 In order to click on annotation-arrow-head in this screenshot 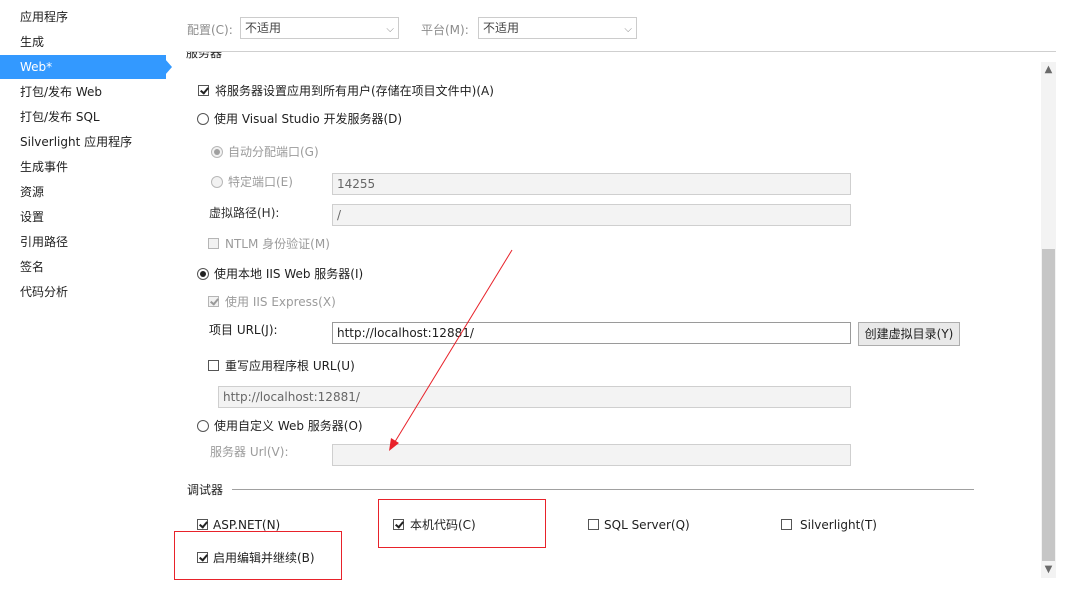, I will do `click(394, 444)`.